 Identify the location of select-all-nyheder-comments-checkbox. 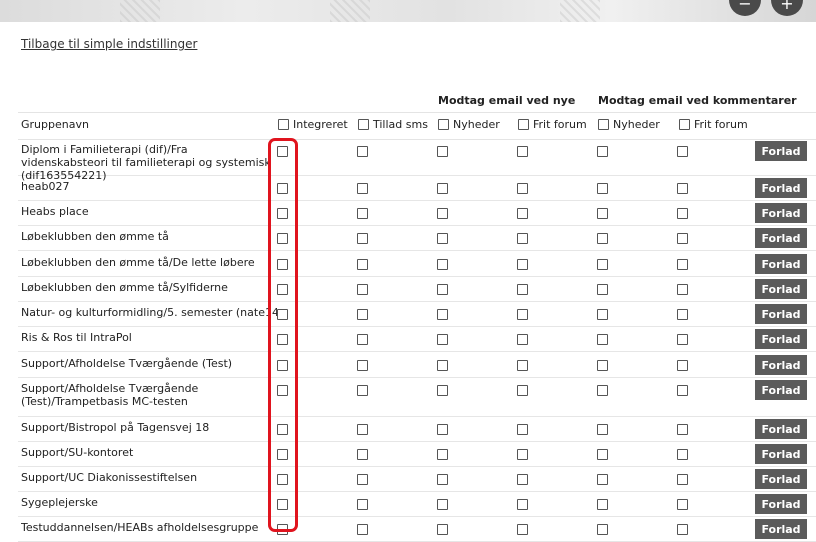
(603, 124).